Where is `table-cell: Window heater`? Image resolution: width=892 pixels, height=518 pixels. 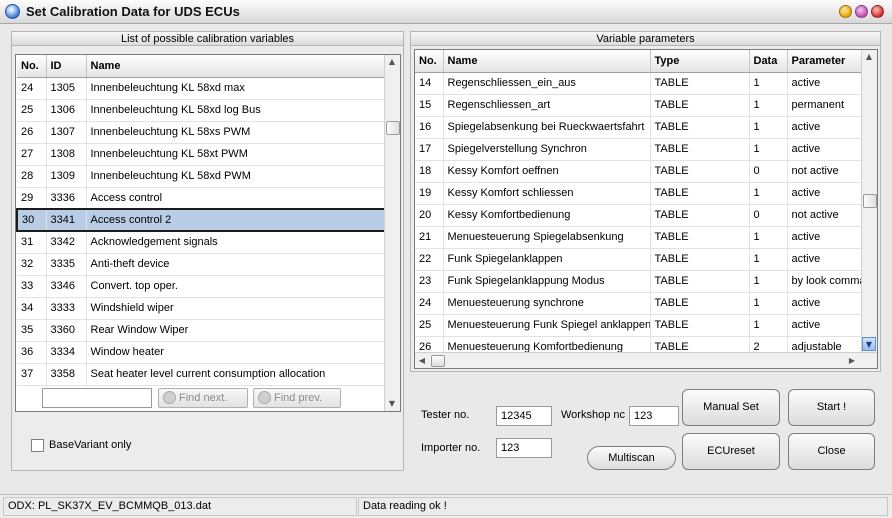
table-cell: Window heater is located at coordinates (236, 352).